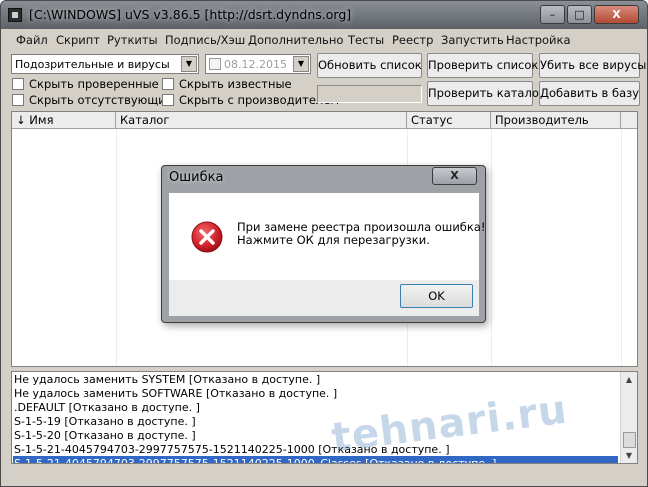 The width and height of the screenshot is (648, 487). What do you see at coordinates (412, 40) in the screenshot?
I see `menu-registry: Реестр` at bounding box center [412, 40].